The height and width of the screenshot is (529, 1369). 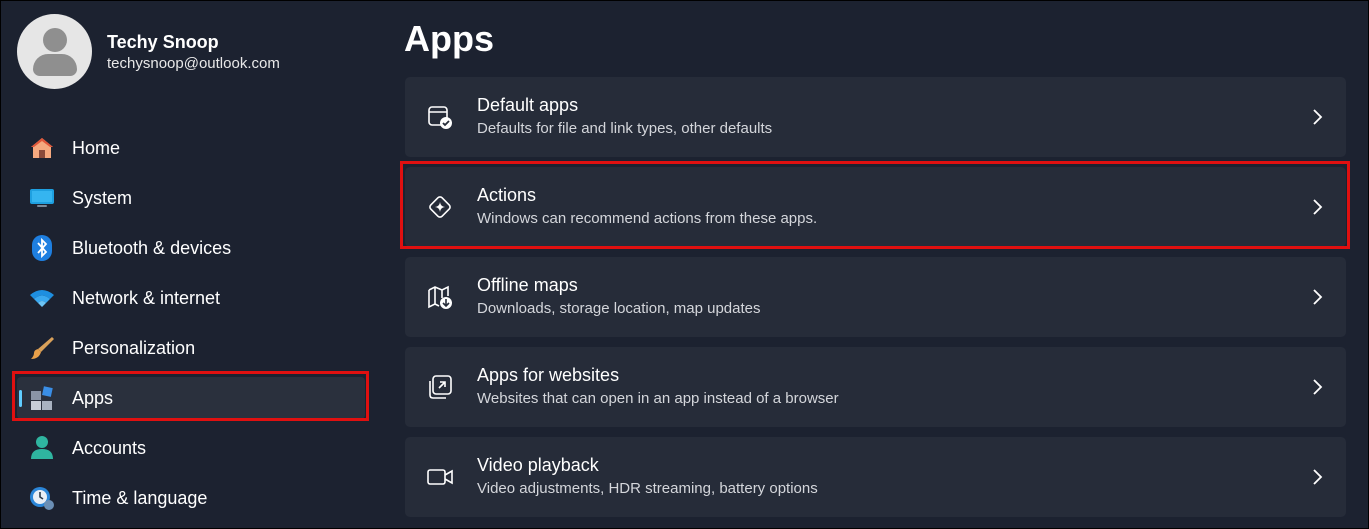 I want to click on actions-highlight-box, so click(x=875, y=205).